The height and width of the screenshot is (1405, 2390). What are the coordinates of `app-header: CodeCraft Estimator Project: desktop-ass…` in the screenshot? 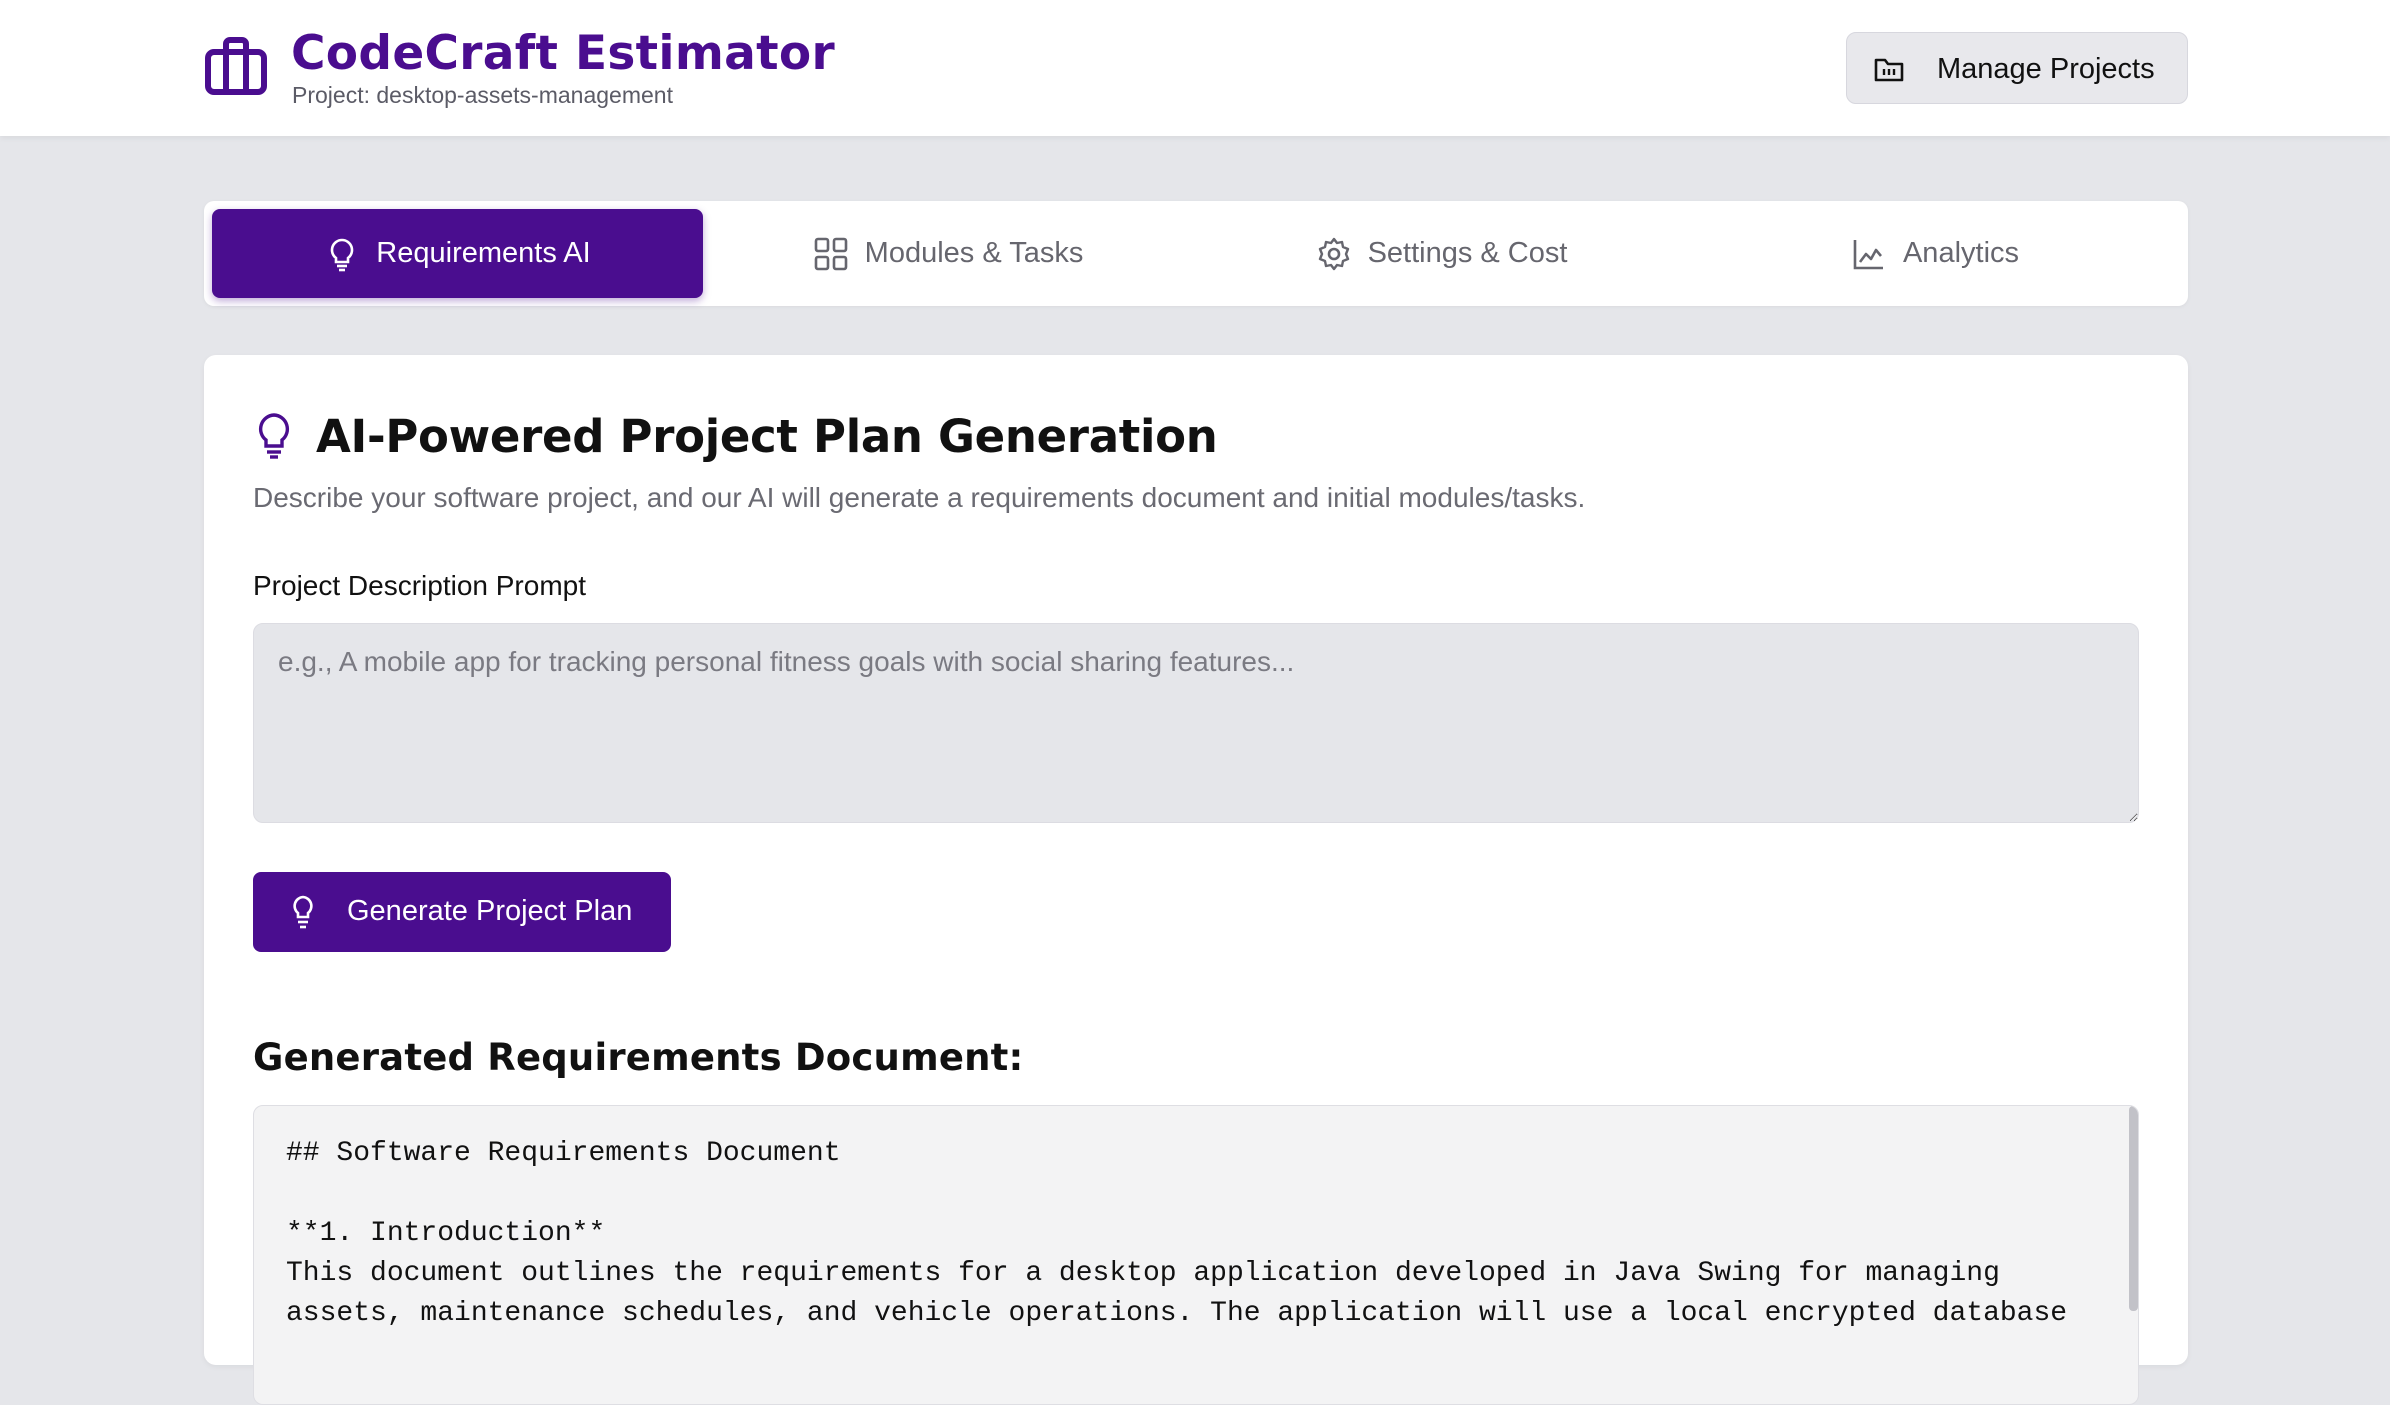 It's located at (1195, 68).